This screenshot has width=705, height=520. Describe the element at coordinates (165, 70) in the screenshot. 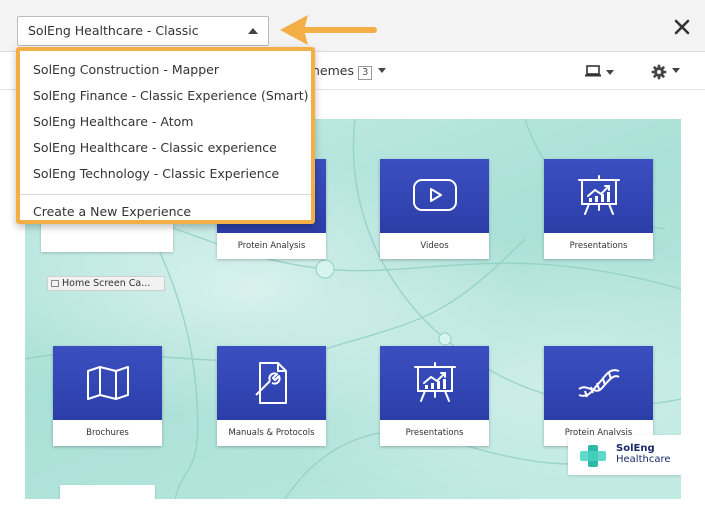

I see `menu-item-soleng-construction-mapper: SolEng Construction - Mapper` at that location.